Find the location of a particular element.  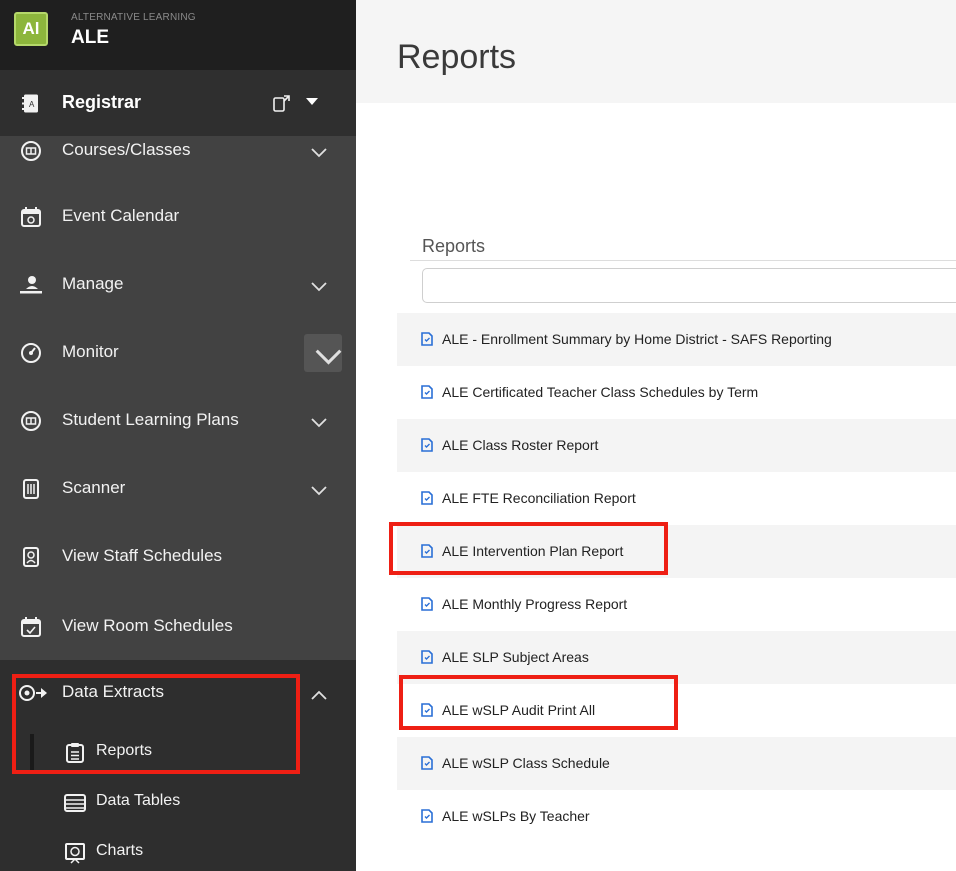

scanner-icon is located at coordinates (31, 489).